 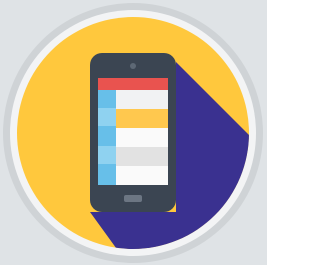 What do you see at coordinates (142, 118) in the screenshot?
I see `screen-row-highlight` at bounding box center [142, 118].